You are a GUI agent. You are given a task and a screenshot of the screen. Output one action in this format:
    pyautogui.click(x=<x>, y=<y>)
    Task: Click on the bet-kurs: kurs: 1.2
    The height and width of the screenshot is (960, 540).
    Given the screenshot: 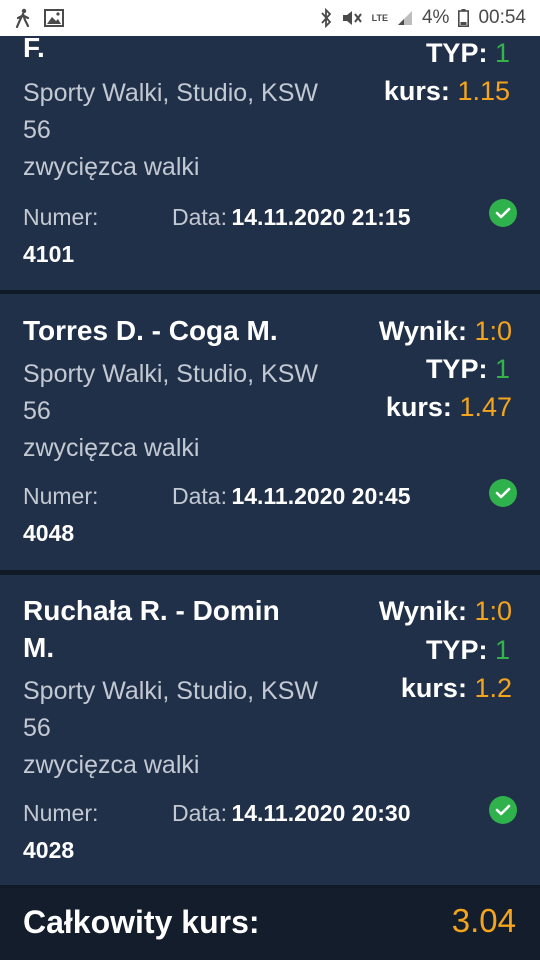 What is the action you would take?
    pyautogui.click(x=456, y=688)
    